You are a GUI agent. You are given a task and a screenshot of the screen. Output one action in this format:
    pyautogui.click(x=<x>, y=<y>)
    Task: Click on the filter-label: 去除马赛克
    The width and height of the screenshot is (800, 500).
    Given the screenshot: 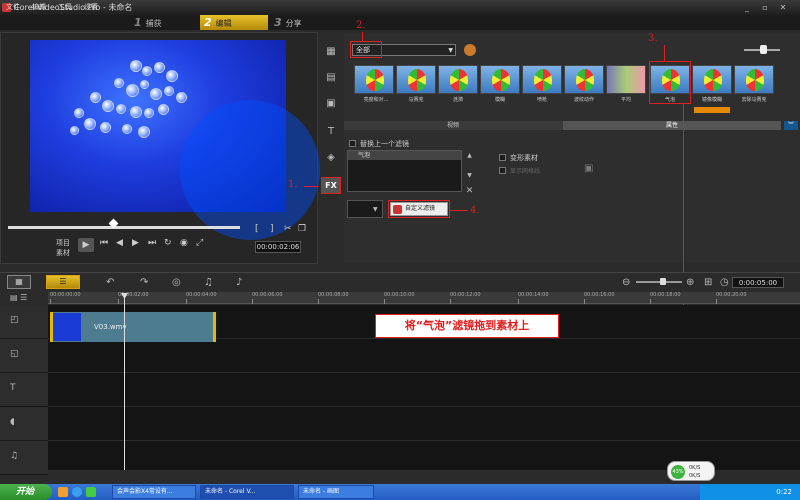 What is the action you would take?
    pyautogui.click(x=754, y=100)
    